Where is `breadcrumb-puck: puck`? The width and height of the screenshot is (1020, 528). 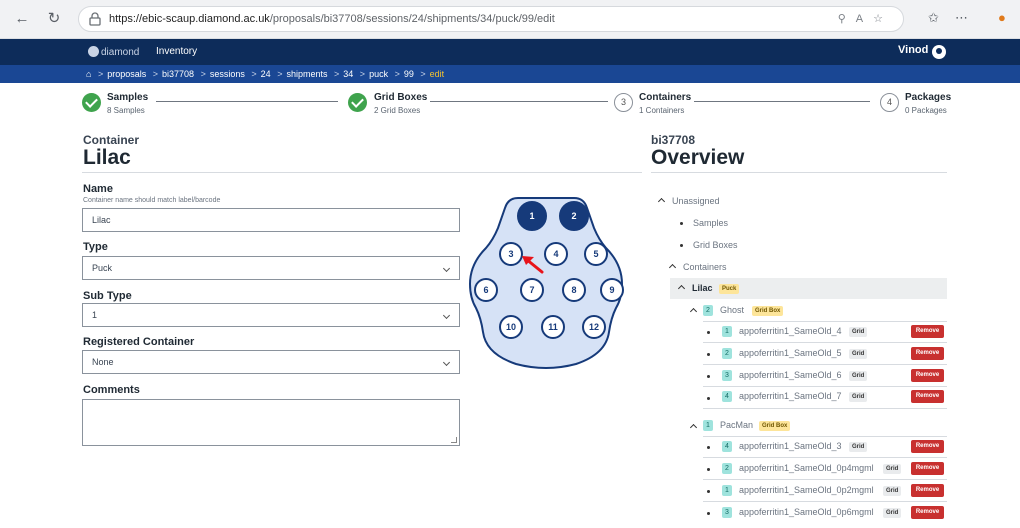 breadcrumb-puck: puck is located at coordinates (378, 74).